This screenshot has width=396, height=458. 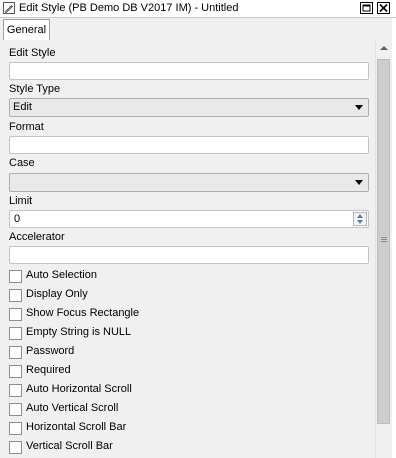 I want to click on close-icon, so click(x=383, y=8).